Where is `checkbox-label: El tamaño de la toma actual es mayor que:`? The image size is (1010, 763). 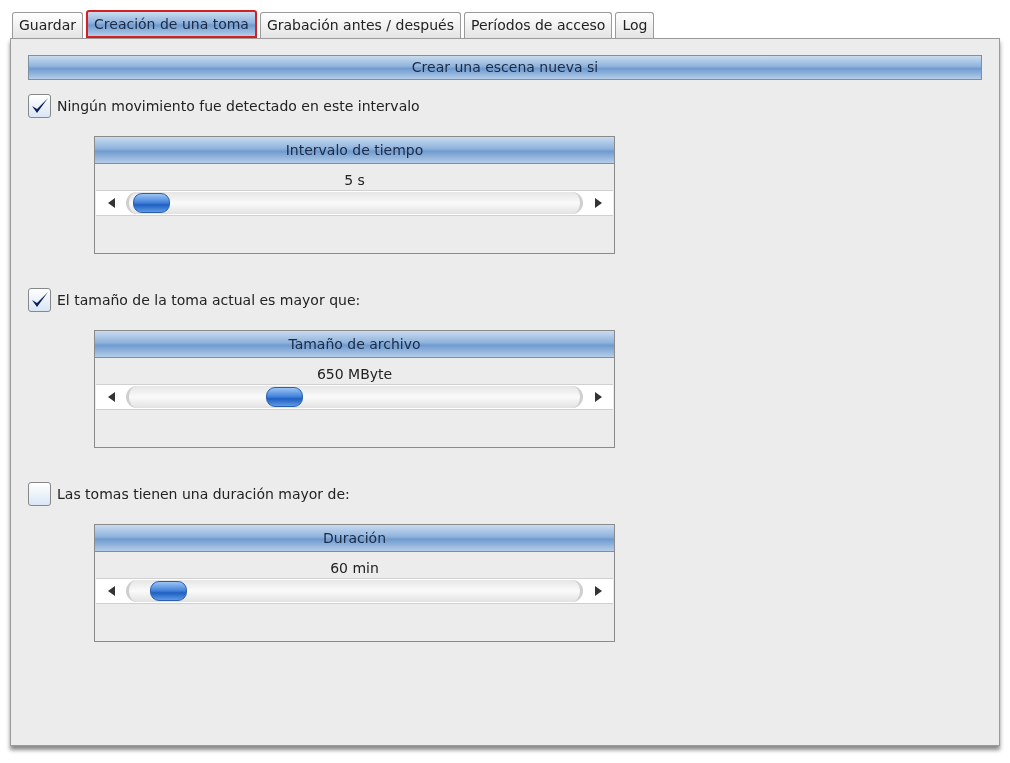
checkbox-label: El tamaño de la toma actual es mayor que: is located at coordinates (209, 300).